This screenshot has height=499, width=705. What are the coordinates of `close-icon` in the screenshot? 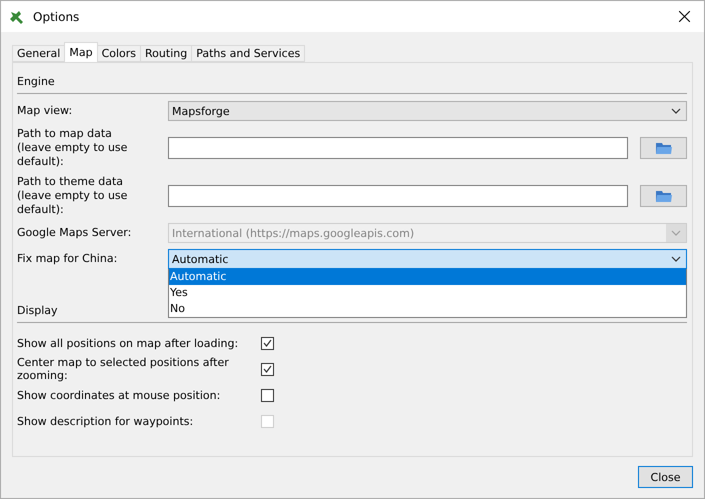 It's located at (684, 16).